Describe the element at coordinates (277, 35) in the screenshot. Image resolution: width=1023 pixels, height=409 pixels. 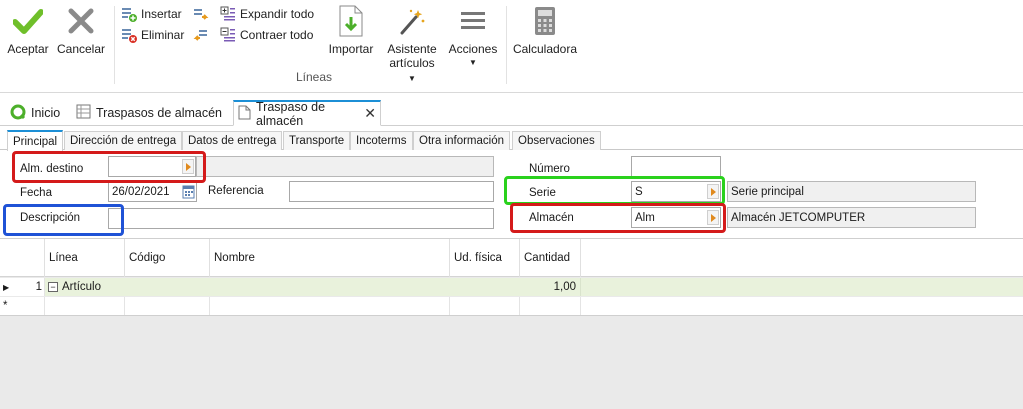
I see `collapse-all-label: Contraer todo` at that location.